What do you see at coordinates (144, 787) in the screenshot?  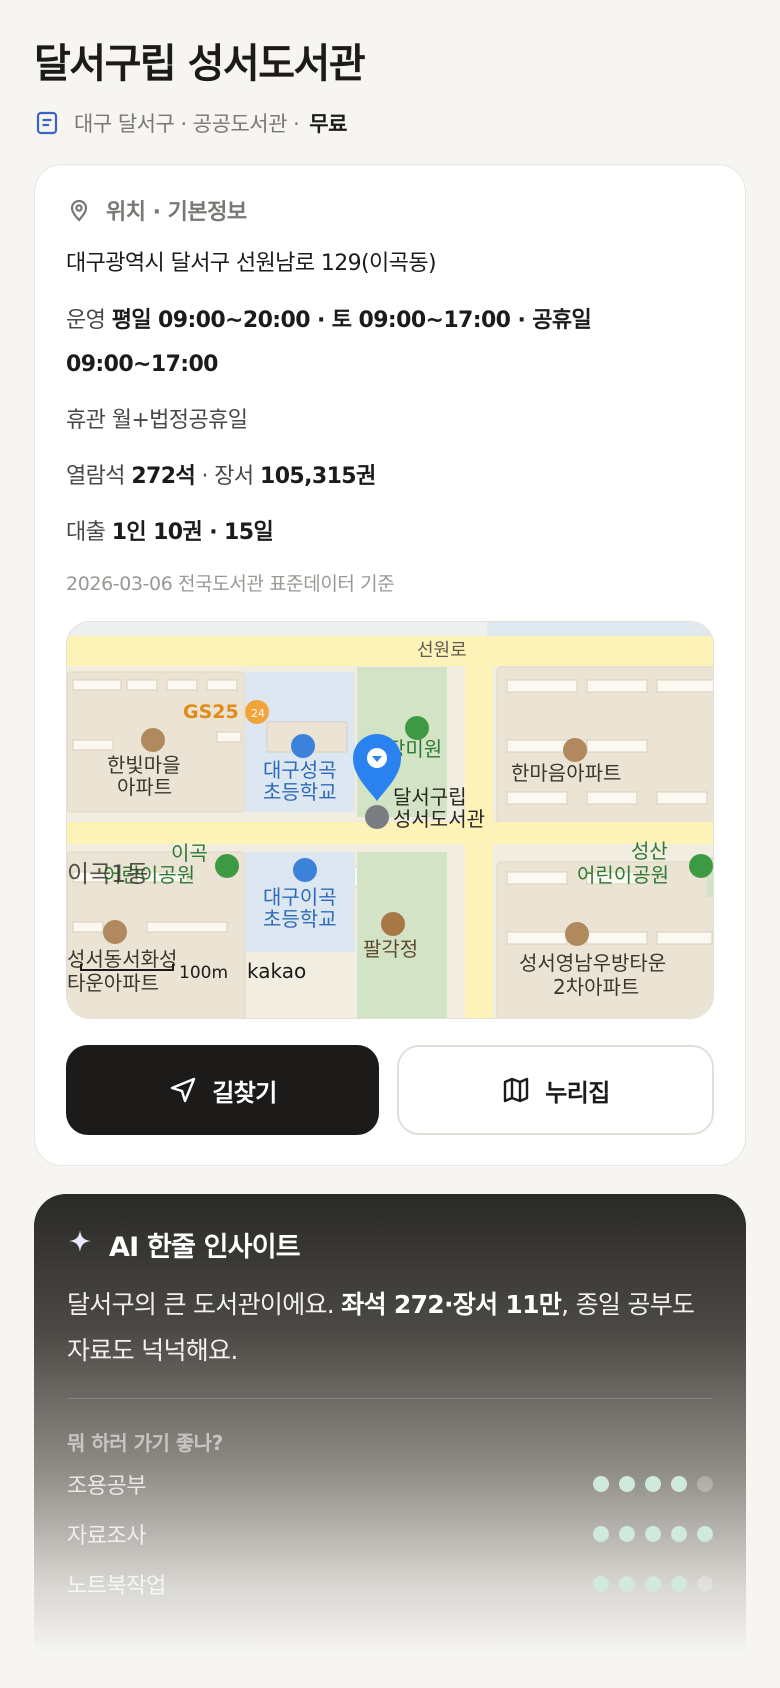 I see `map-label-hanbit-2: 아파트` at bounding box center [144, 787].